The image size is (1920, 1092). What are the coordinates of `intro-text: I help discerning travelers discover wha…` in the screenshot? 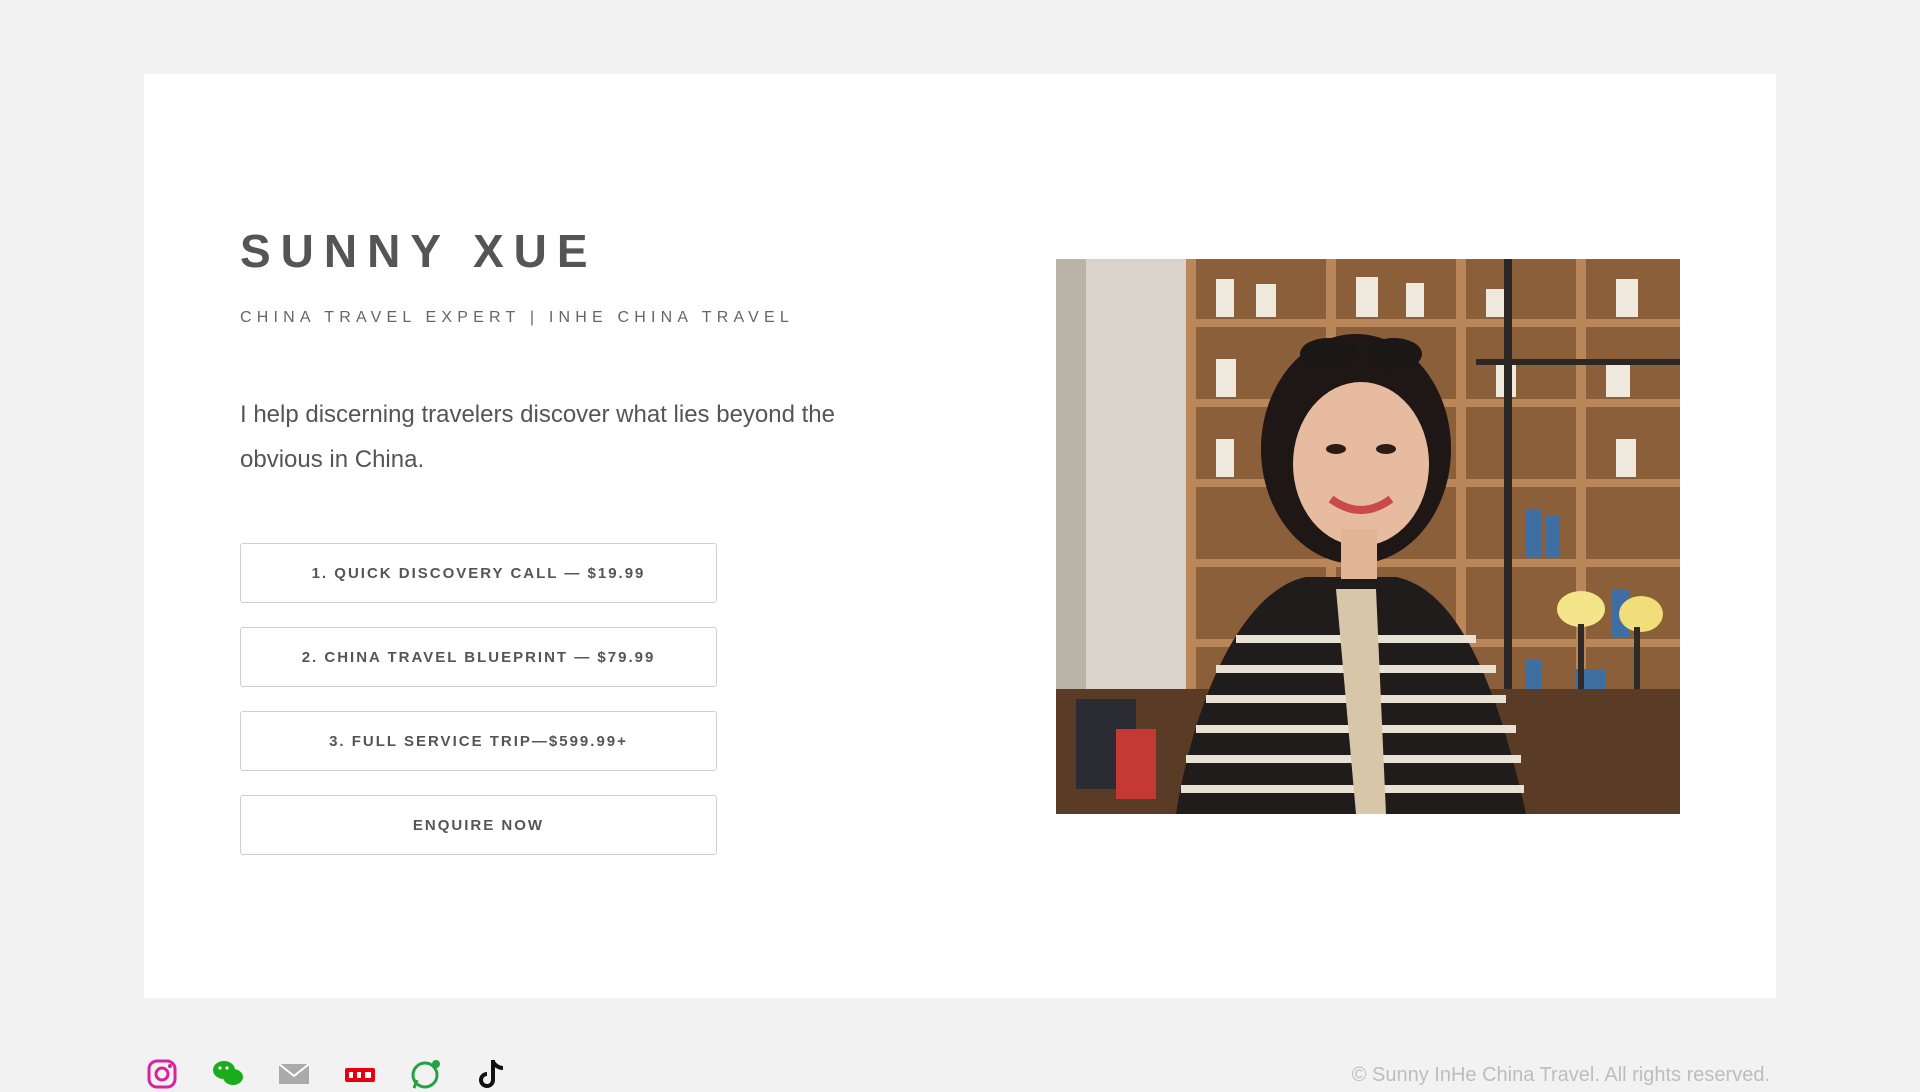 It's located at (537, 437).